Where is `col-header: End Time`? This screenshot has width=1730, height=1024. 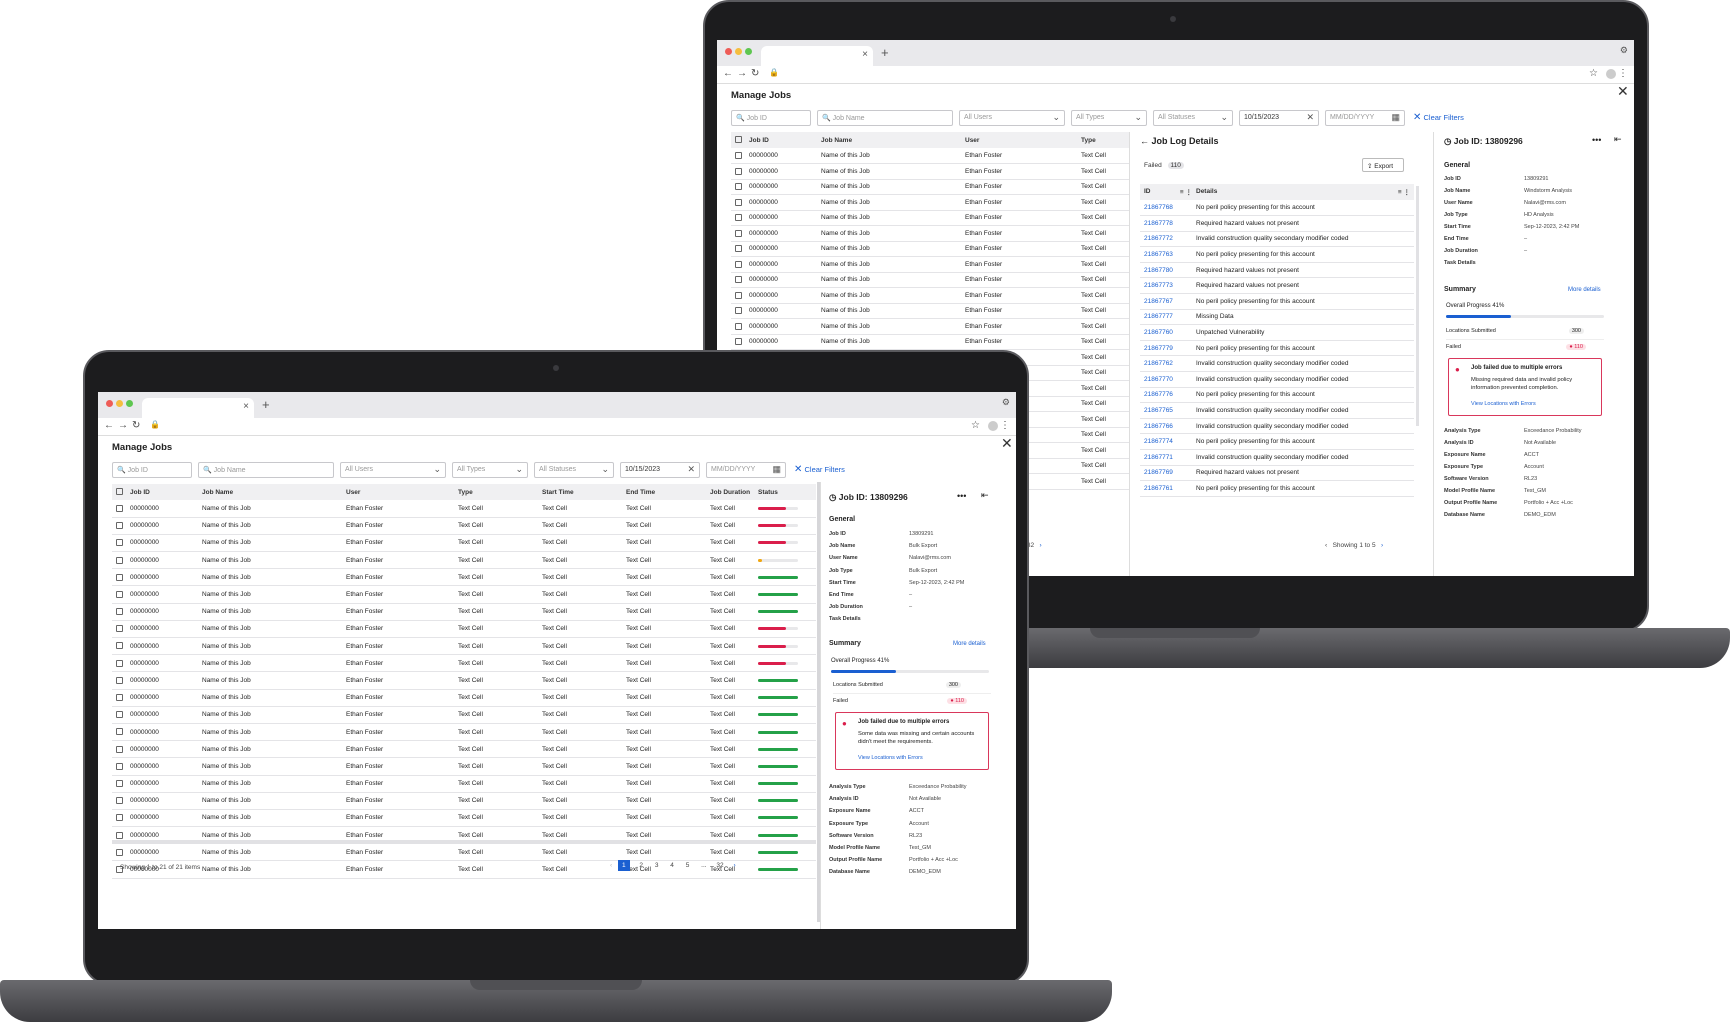 col-header: End Time is located at coordinates (668, 492).